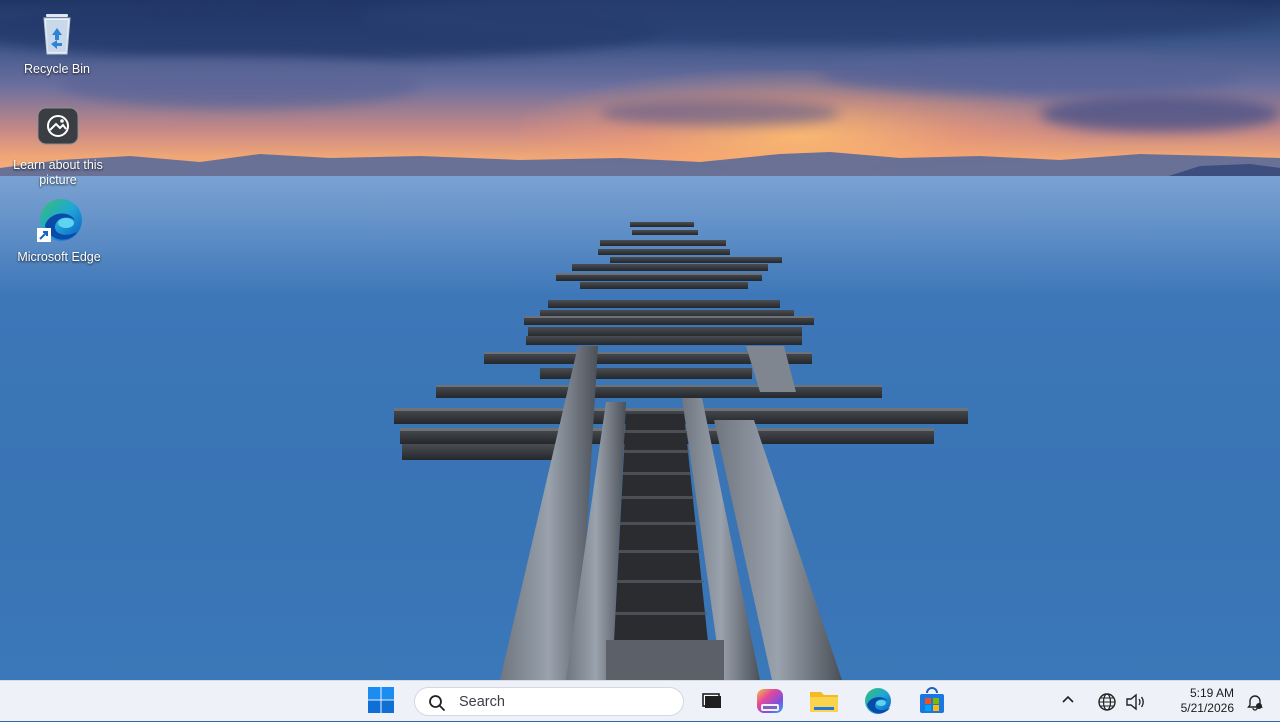 This screenshot has height=722, width=1280. What do you see at coordinates (1255, 702) in the screenshot?
I see `notification-icon` at bounding box center [1255, 702].